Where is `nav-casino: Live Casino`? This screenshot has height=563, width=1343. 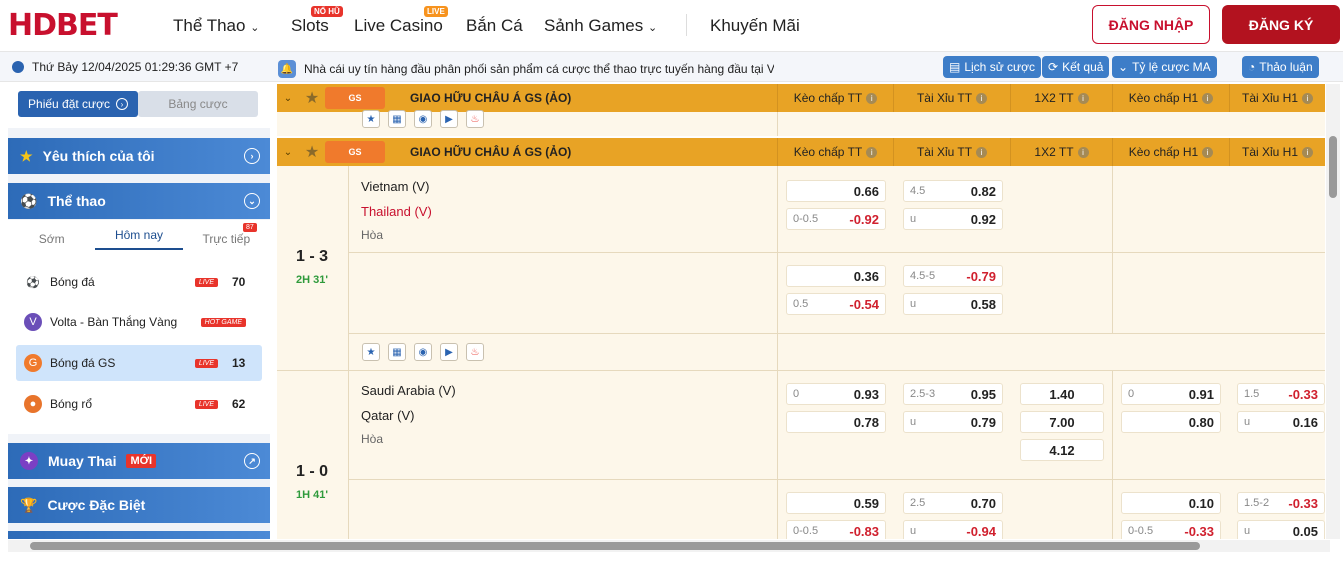 nav-casino: Live Casino is located at coordinates (398, 26).